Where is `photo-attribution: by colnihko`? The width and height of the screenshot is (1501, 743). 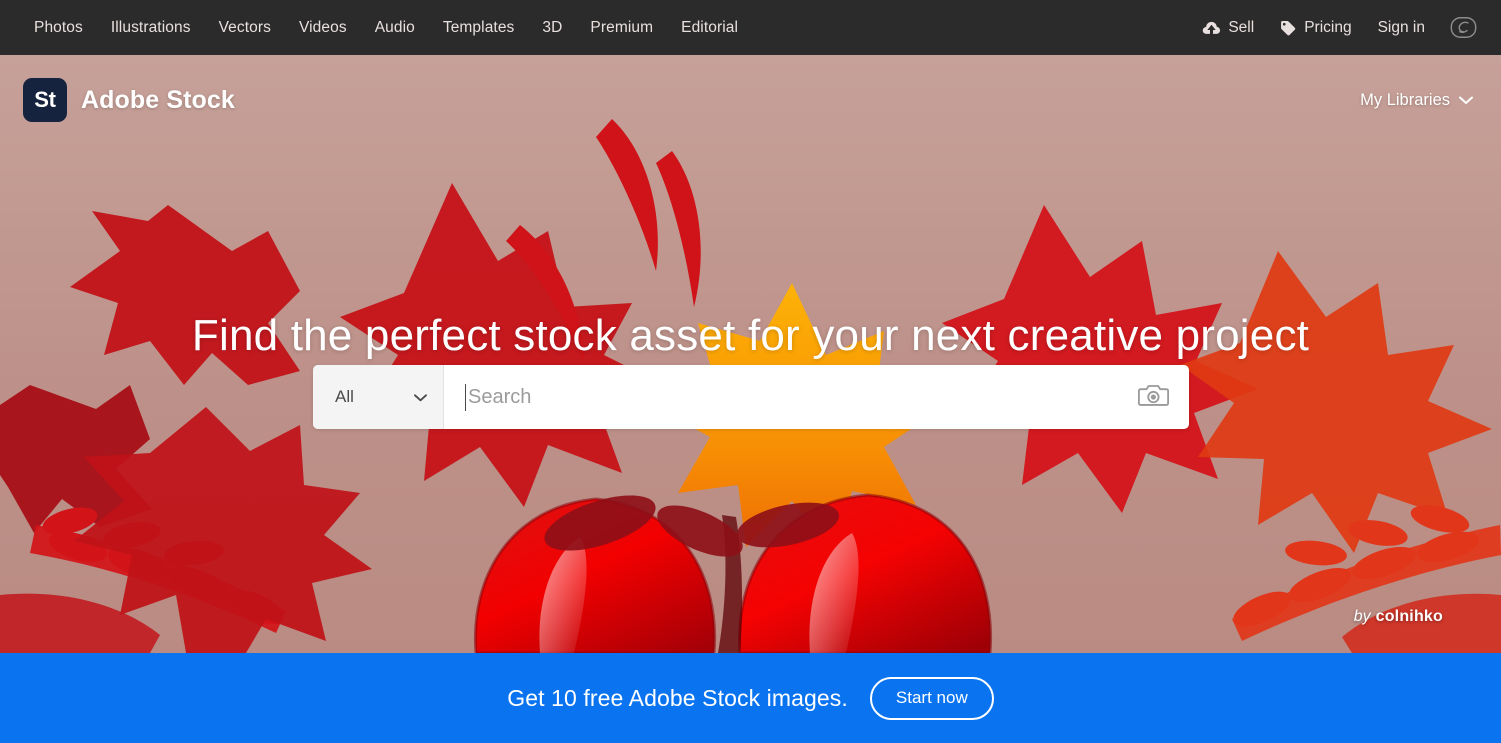
photo-attribution: by colnihko is located at coordinates (1398, 617).